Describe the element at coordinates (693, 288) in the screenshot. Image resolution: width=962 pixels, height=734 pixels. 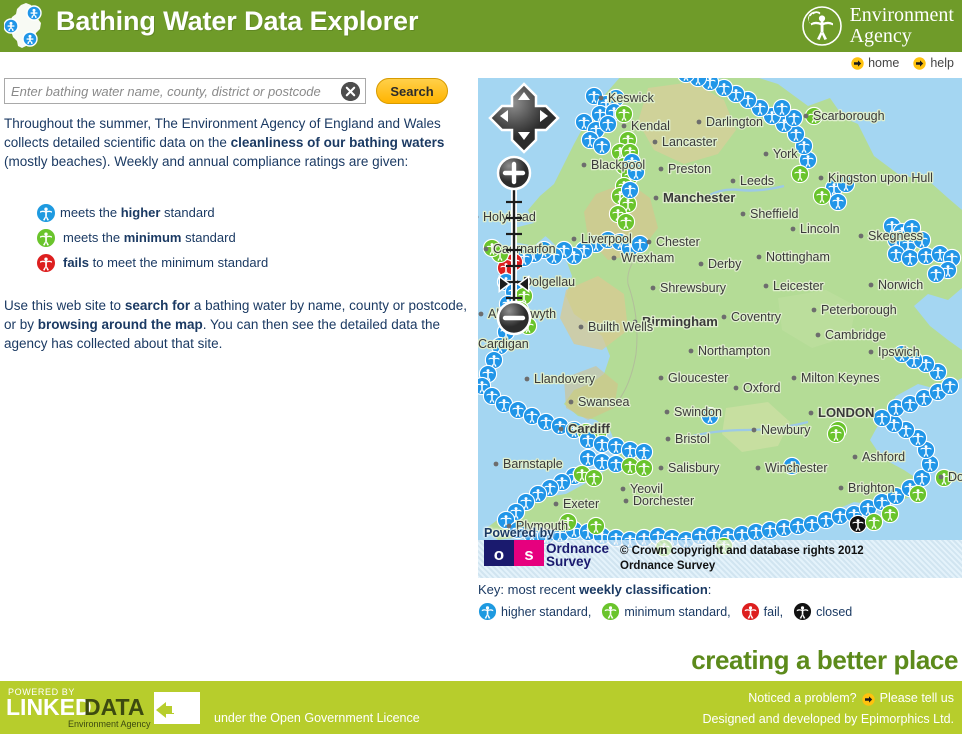
I see `map-place-label: Shrewsbury` at that location.